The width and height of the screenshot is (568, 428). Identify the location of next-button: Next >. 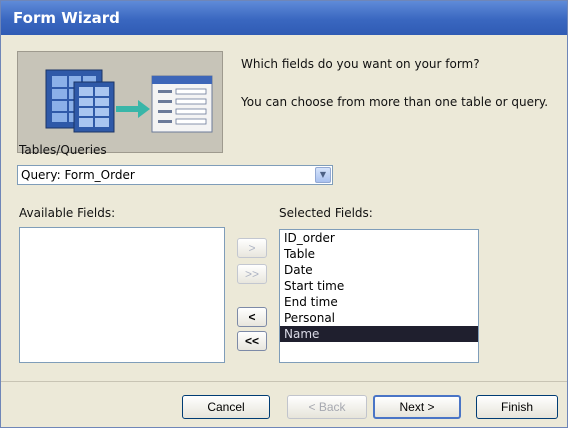
(417, 407).